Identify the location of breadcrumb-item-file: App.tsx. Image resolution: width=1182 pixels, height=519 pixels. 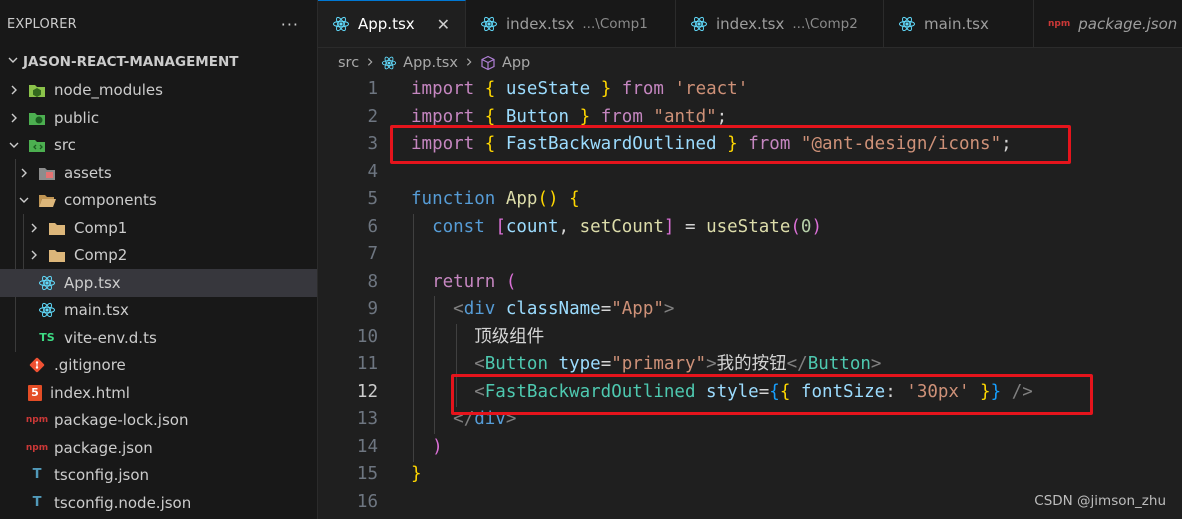
(430, 63).